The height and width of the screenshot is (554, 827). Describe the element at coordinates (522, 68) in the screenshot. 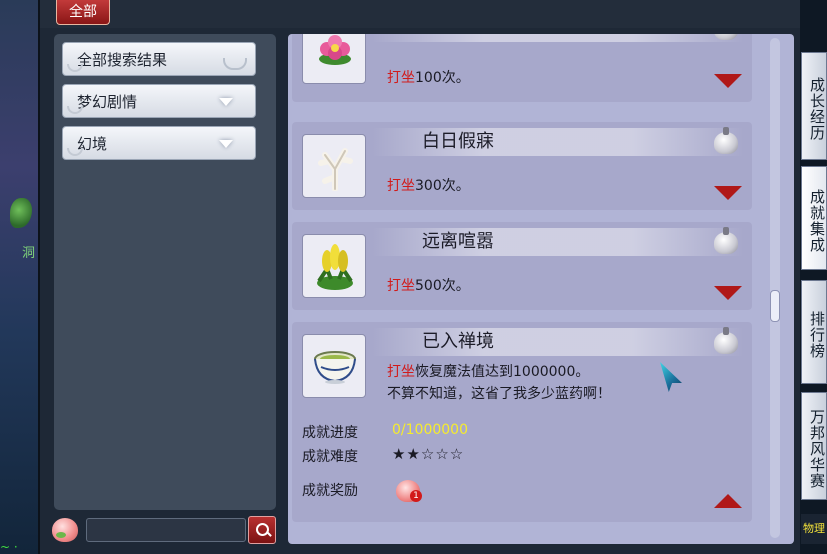

I see `achievement-card: 打坐100次。` at that location.